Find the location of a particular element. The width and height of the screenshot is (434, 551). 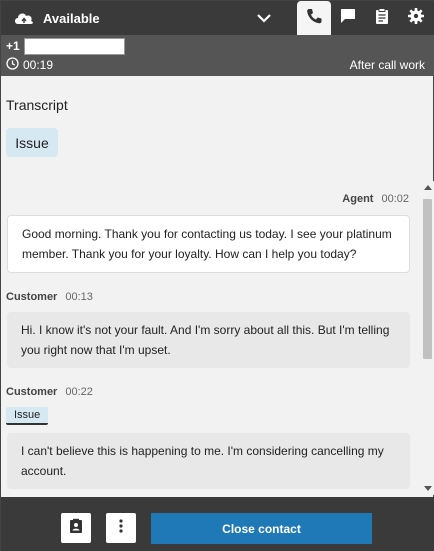

scroll-up-icon is located at coordinates (428, 187).